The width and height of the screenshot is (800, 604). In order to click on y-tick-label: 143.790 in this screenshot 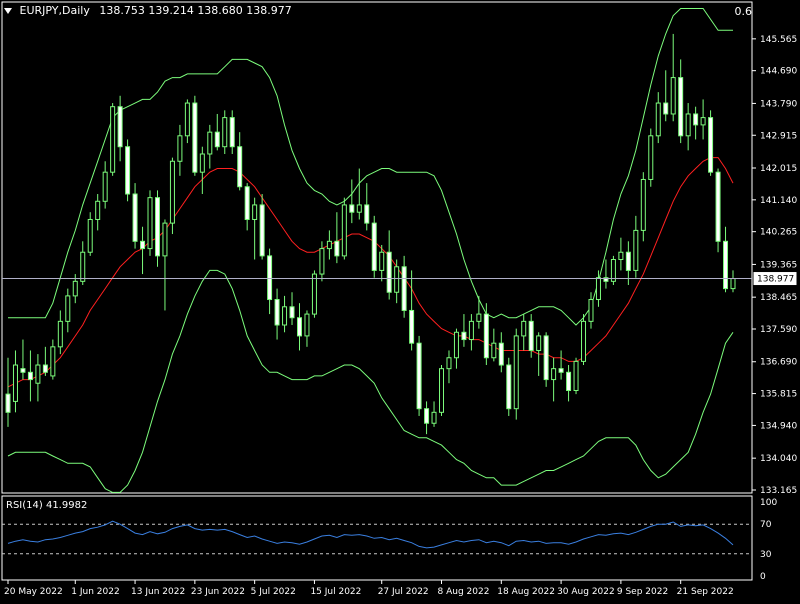, I will do `click(778, 104)`.